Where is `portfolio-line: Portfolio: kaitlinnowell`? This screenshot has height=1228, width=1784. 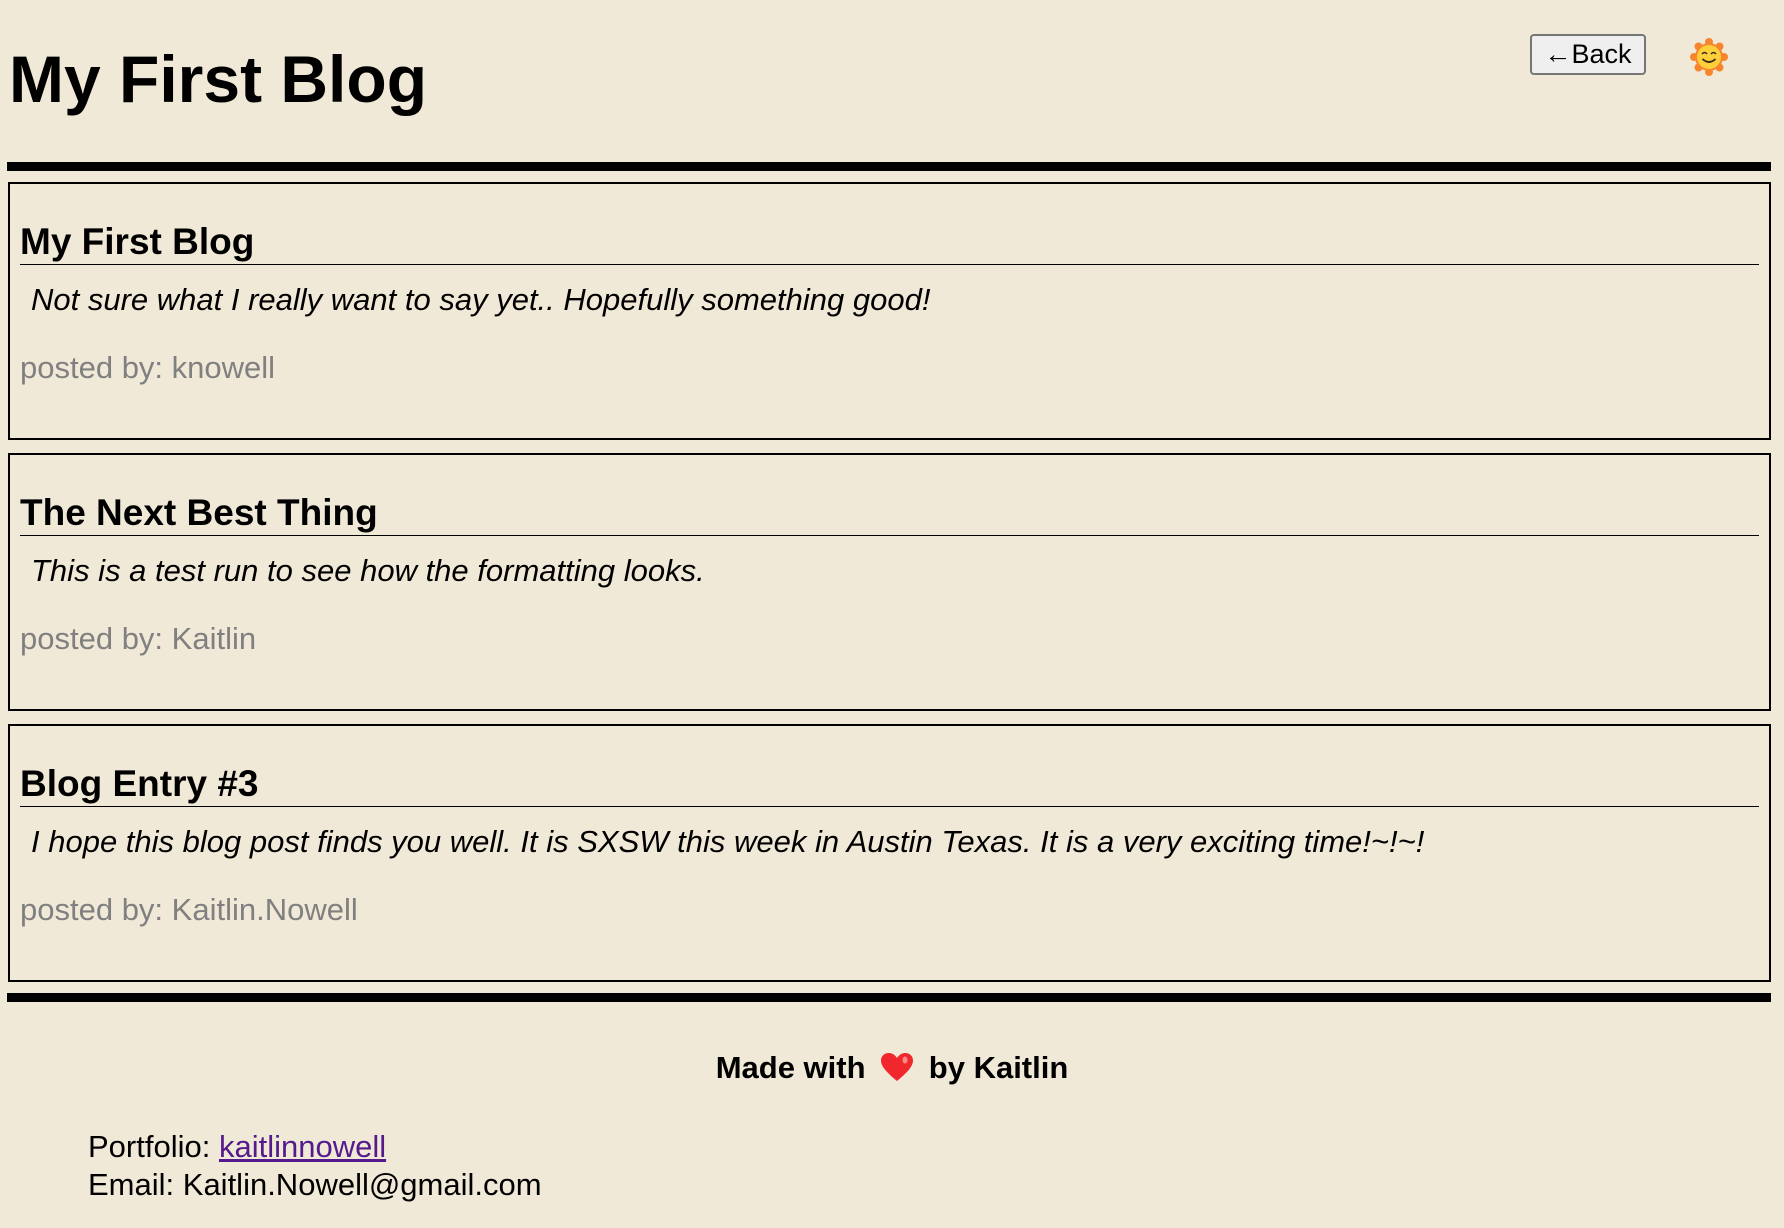
portfolio-line: Portfolio: kaitlinnowell is located at coordinates (315, 1147).